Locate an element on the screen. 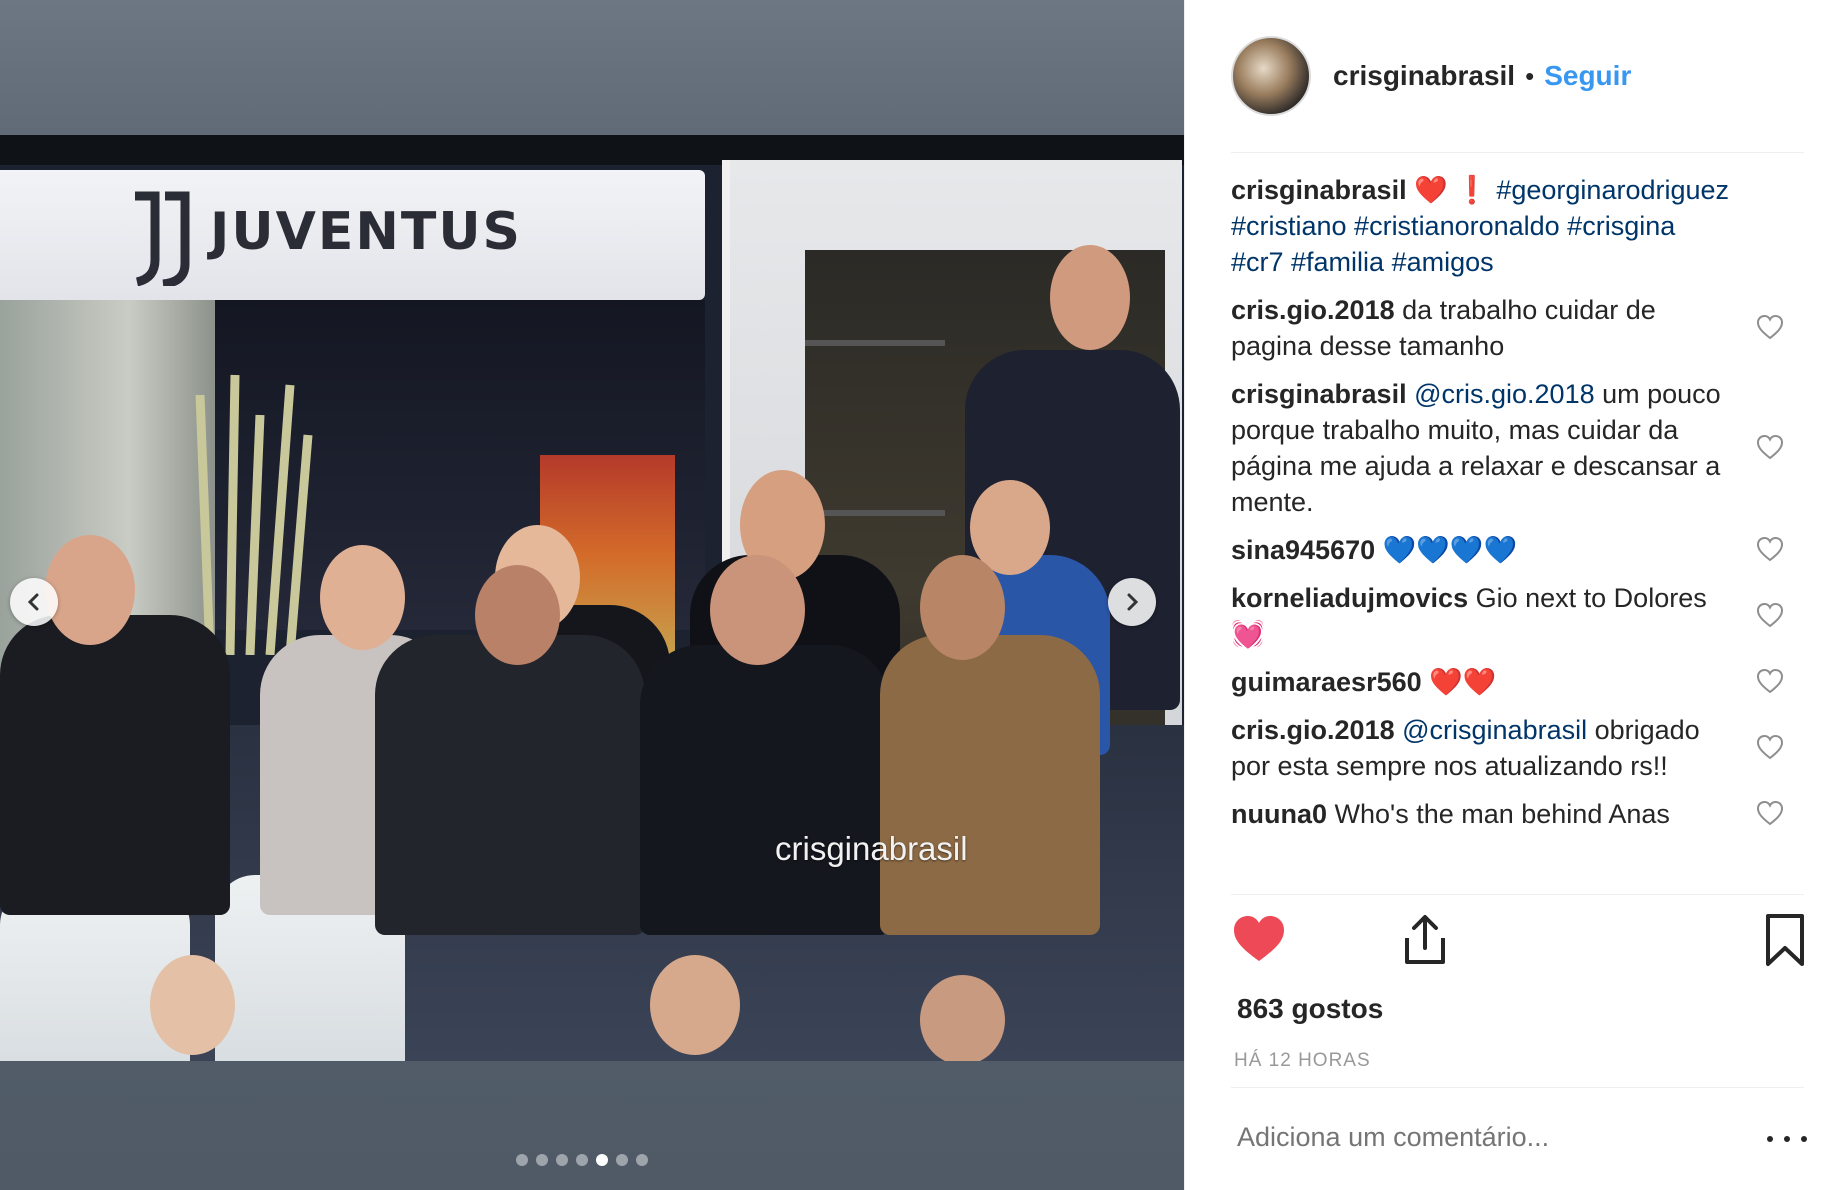 The height and width of the screenshot is (1190, 1828). banner-text: JUVENTUS is located at coordinates (366, 232).